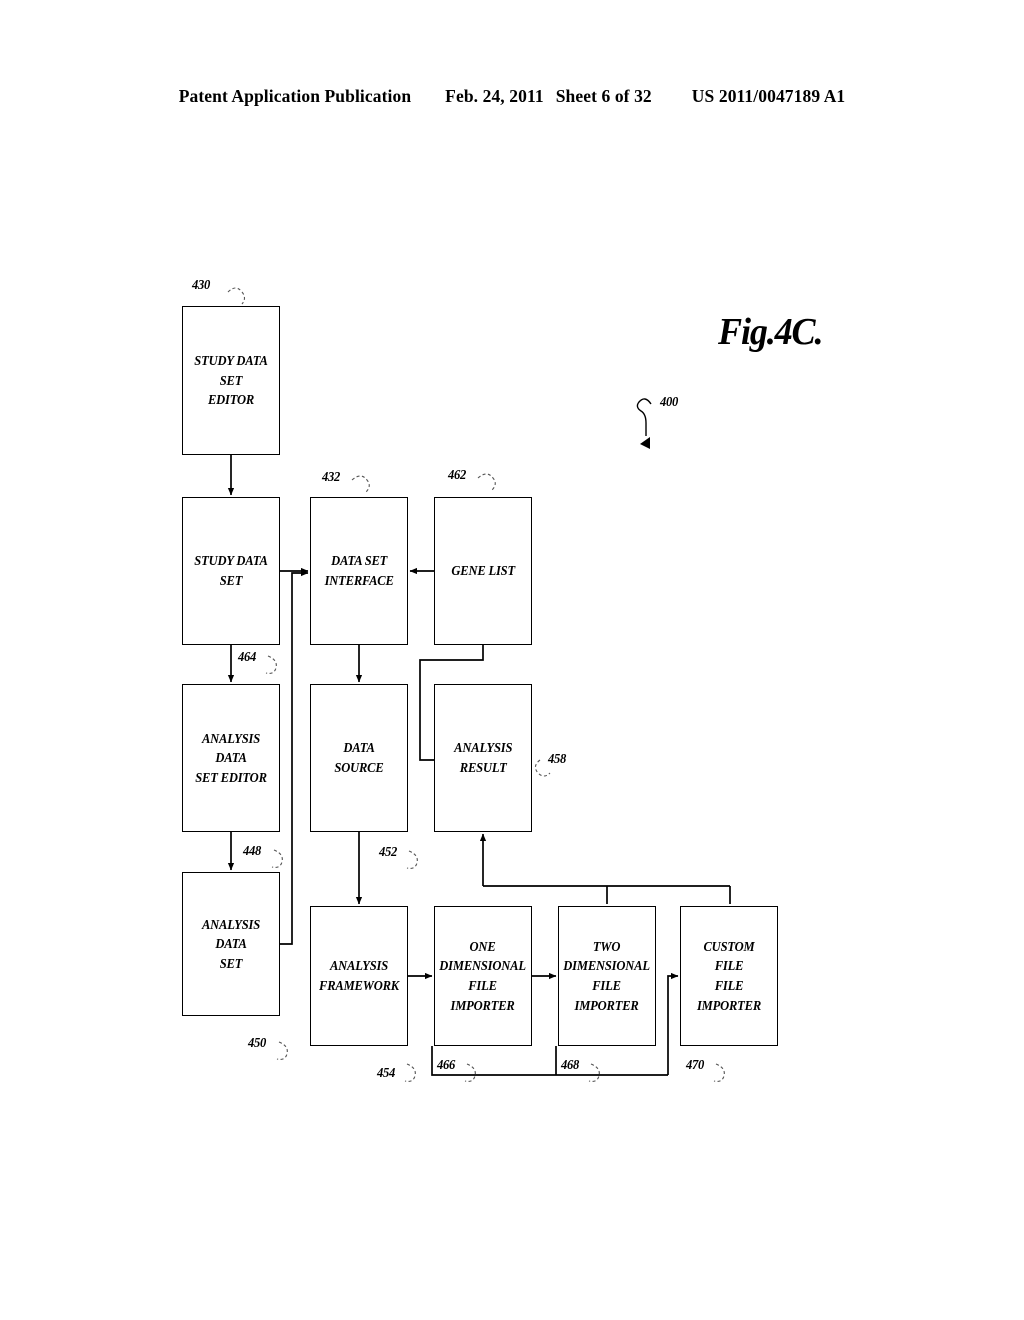 The height and width of the screenshot is (1320, 1024). I want to click on node-data-set-interface: DATA SET INTERFACE, so click(359, 571).